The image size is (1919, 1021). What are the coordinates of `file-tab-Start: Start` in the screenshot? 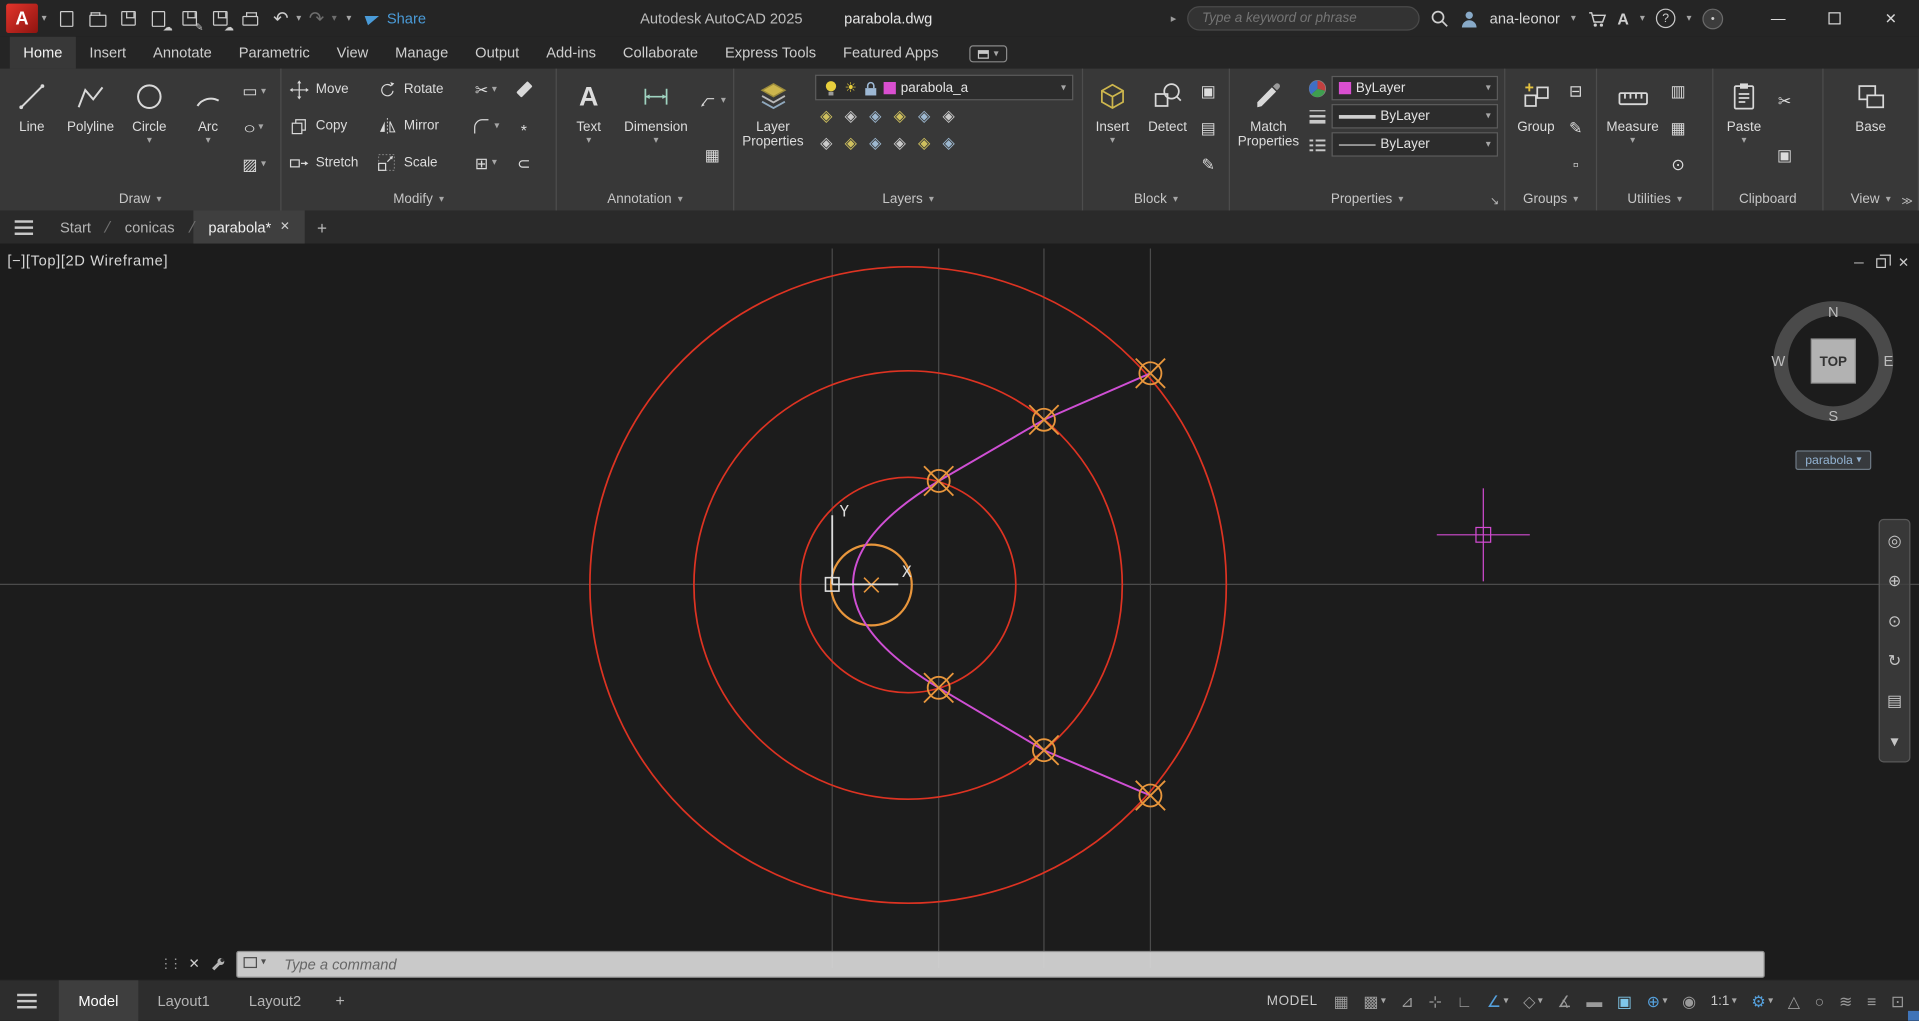 It's located at (75, 227).